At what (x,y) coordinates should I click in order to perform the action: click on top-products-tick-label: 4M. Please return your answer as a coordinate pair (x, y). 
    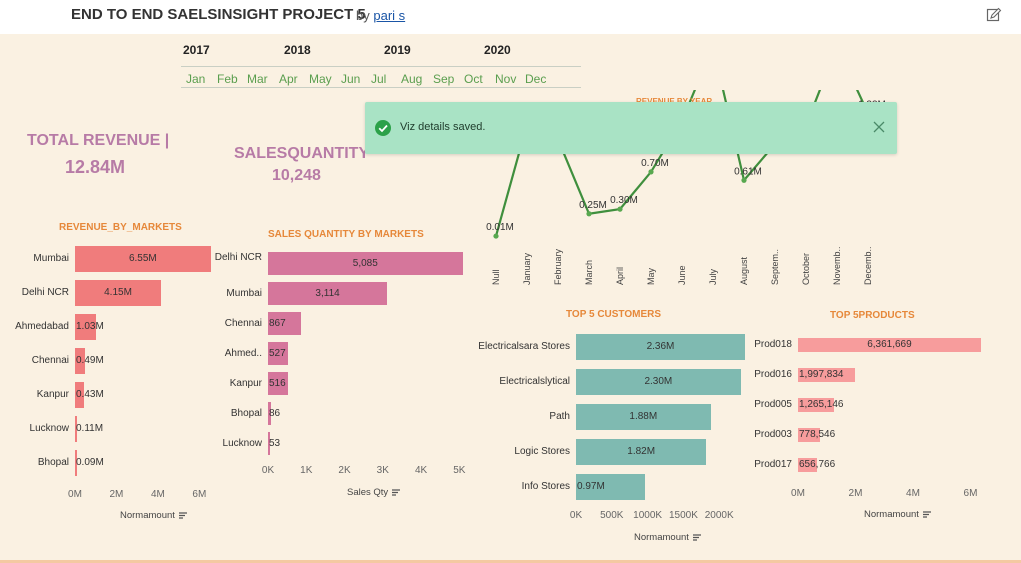
    Looking at the image, I should click on (913, 493).